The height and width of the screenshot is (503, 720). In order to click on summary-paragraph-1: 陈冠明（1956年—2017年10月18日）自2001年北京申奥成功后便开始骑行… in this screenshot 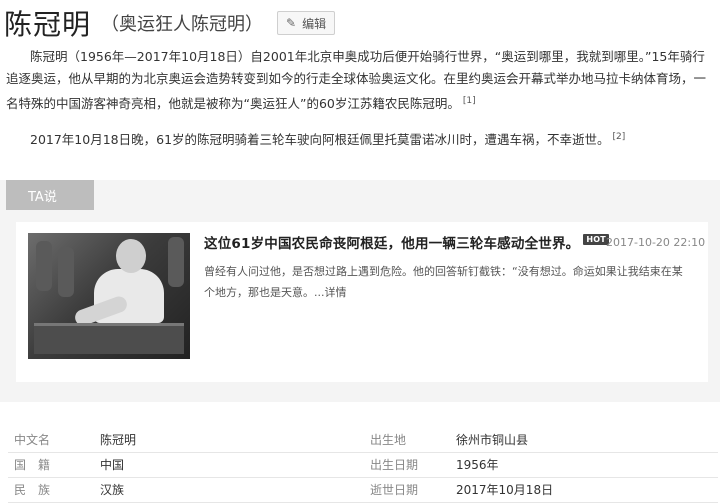, I will do `click(361, 80)`.